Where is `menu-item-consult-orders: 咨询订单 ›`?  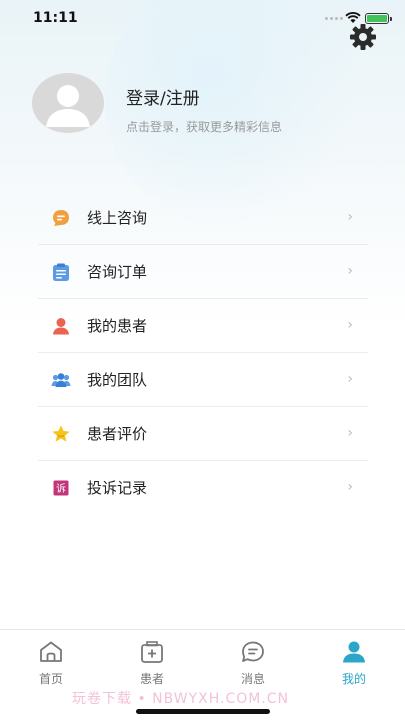 menu-item-consult-orders: 咨询订单 › is located at coordinates (203, 272).